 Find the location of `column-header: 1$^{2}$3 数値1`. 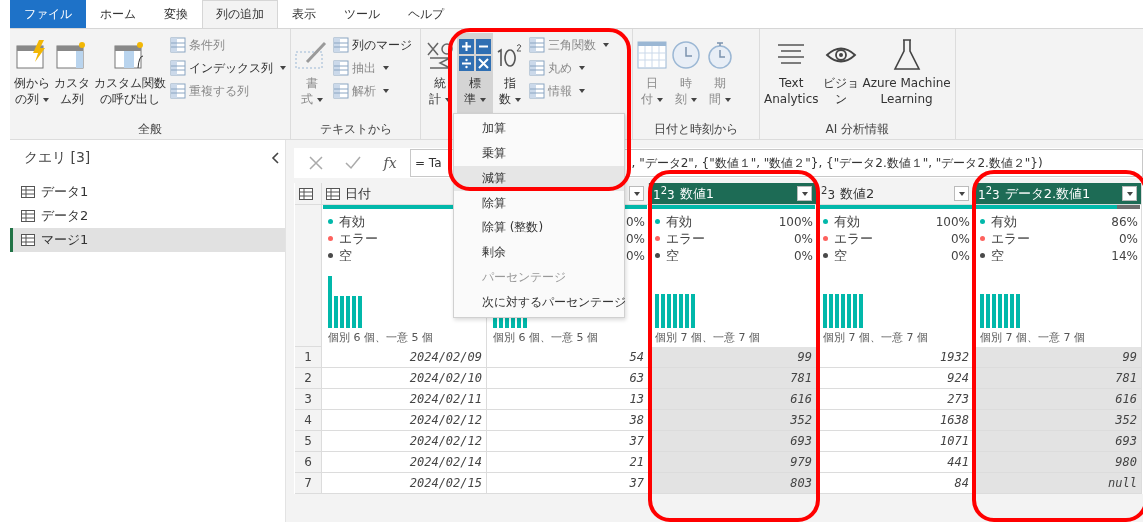

column-header: 1$^{2}$3 数値1 is located at coordinates (732, 194).